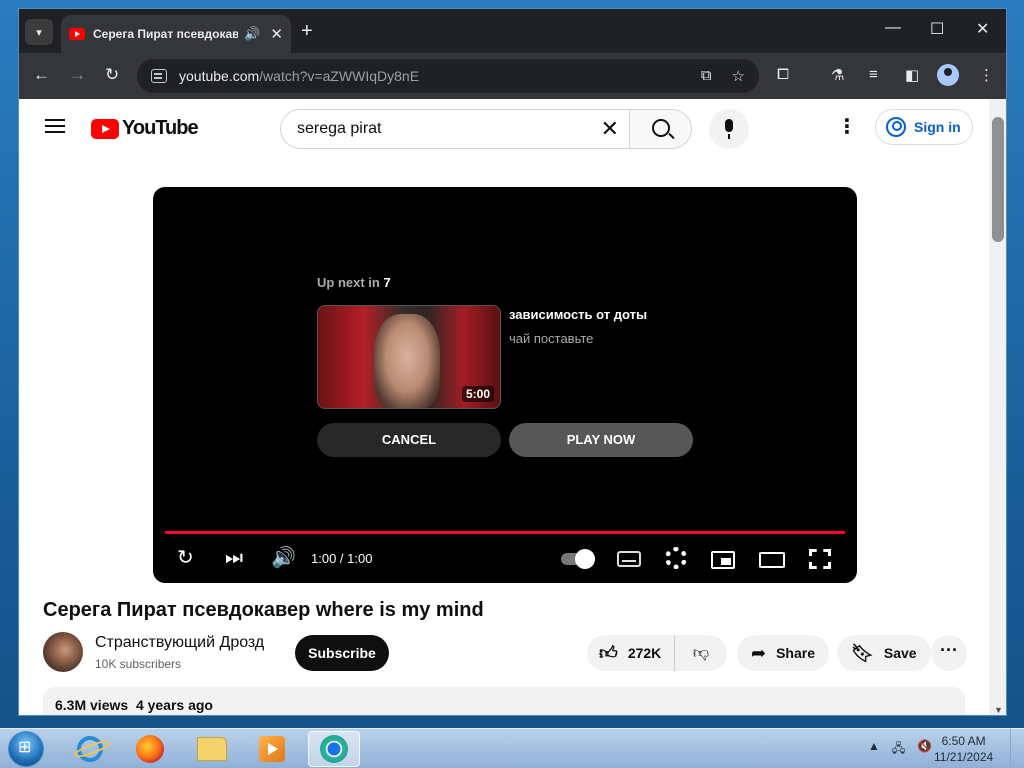 The width and height of the screenshot is (1024, 768). I want to click on volume-muted-icon: 🔇, so click(924, 749).